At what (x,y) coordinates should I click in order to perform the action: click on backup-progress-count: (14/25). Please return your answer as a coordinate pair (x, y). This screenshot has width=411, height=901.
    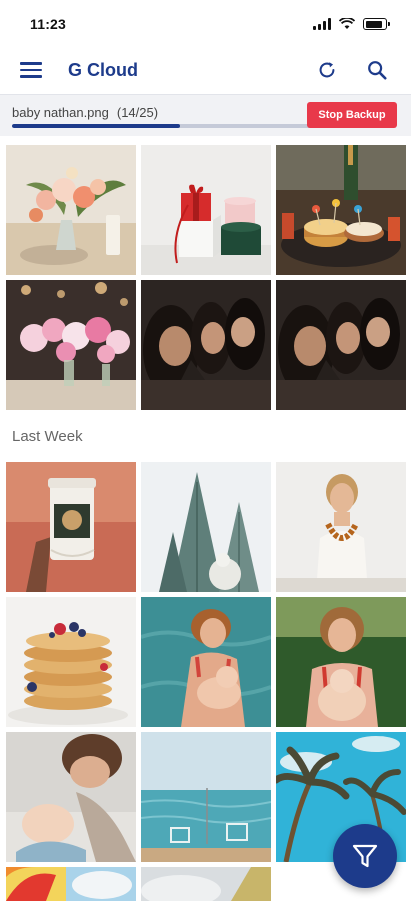
    Looking at the image, I should click on (137, 112).